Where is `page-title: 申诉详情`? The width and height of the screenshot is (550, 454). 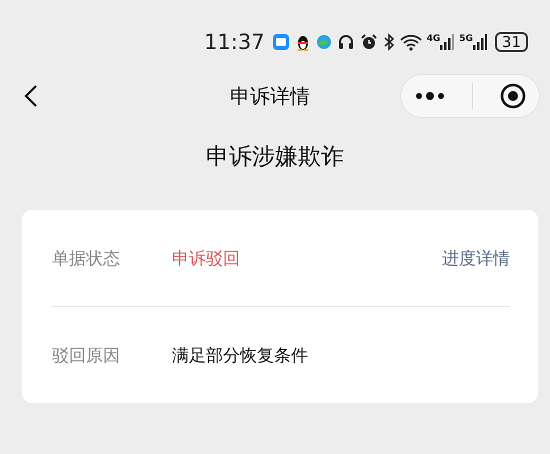 page-title: 申诉详情 is located at coordinates (270, 96).